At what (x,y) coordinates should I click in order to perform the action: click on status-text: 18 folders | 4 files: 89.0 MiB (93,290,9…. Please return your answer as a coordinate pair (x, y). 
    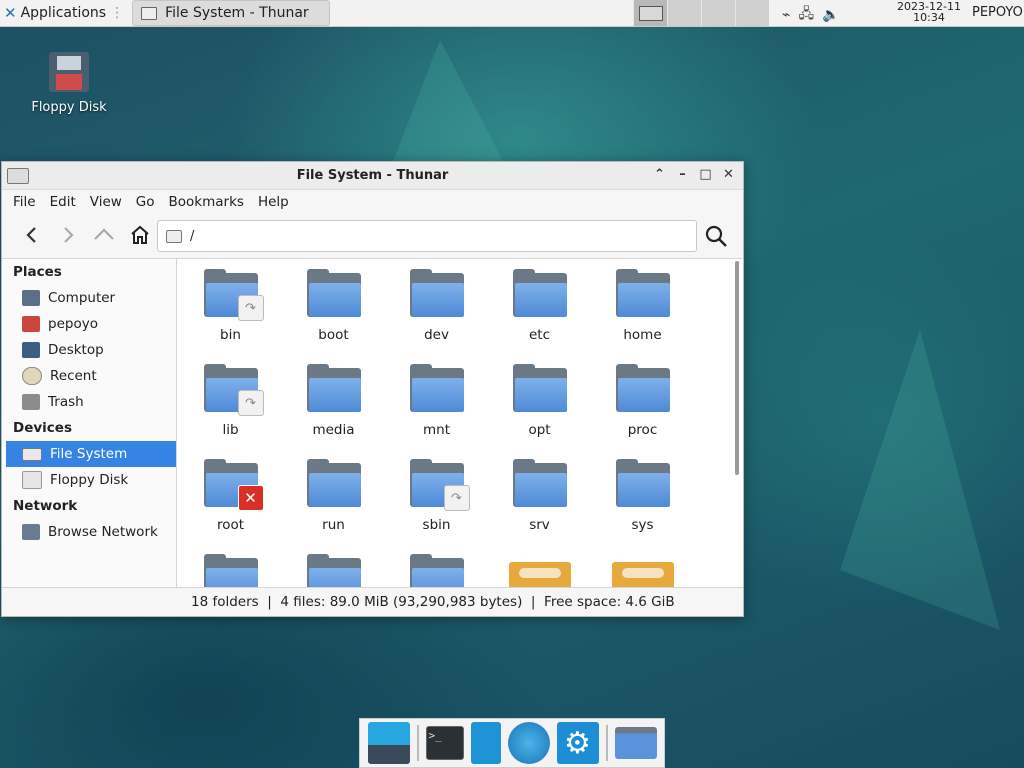
    Looking at the image, I should click on (433, 602).